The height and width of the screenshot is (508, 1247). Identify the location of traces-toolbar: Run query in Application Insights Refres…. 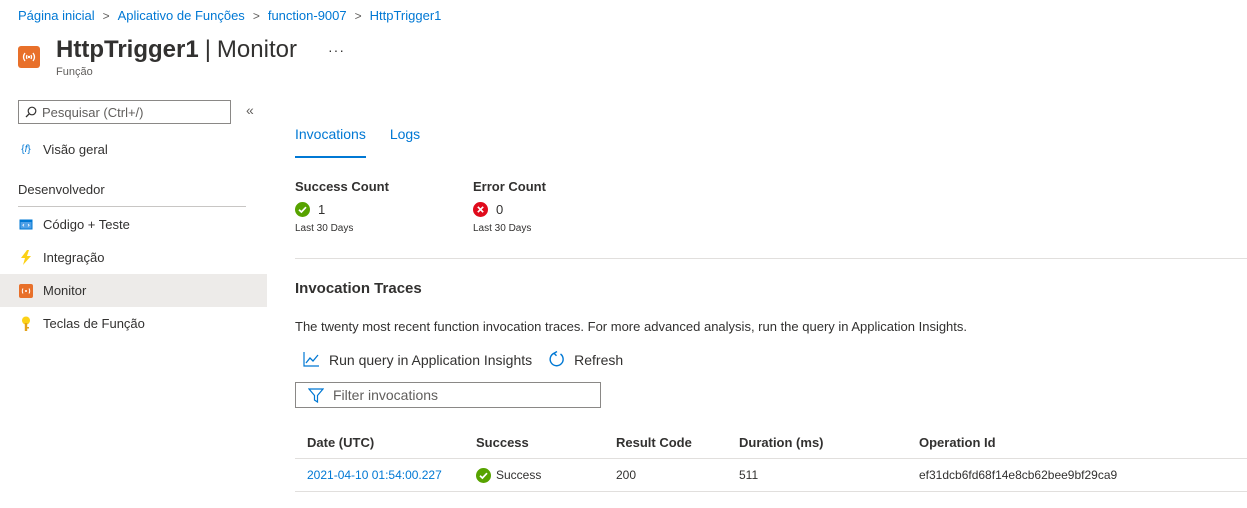
(471, 359).